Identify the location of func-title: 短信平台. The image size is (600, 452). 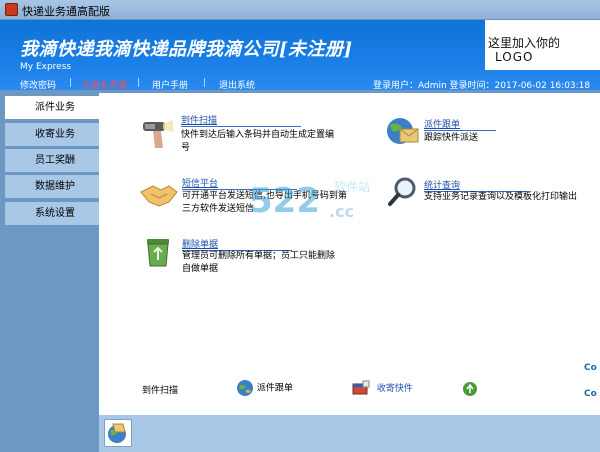
(200, 184).